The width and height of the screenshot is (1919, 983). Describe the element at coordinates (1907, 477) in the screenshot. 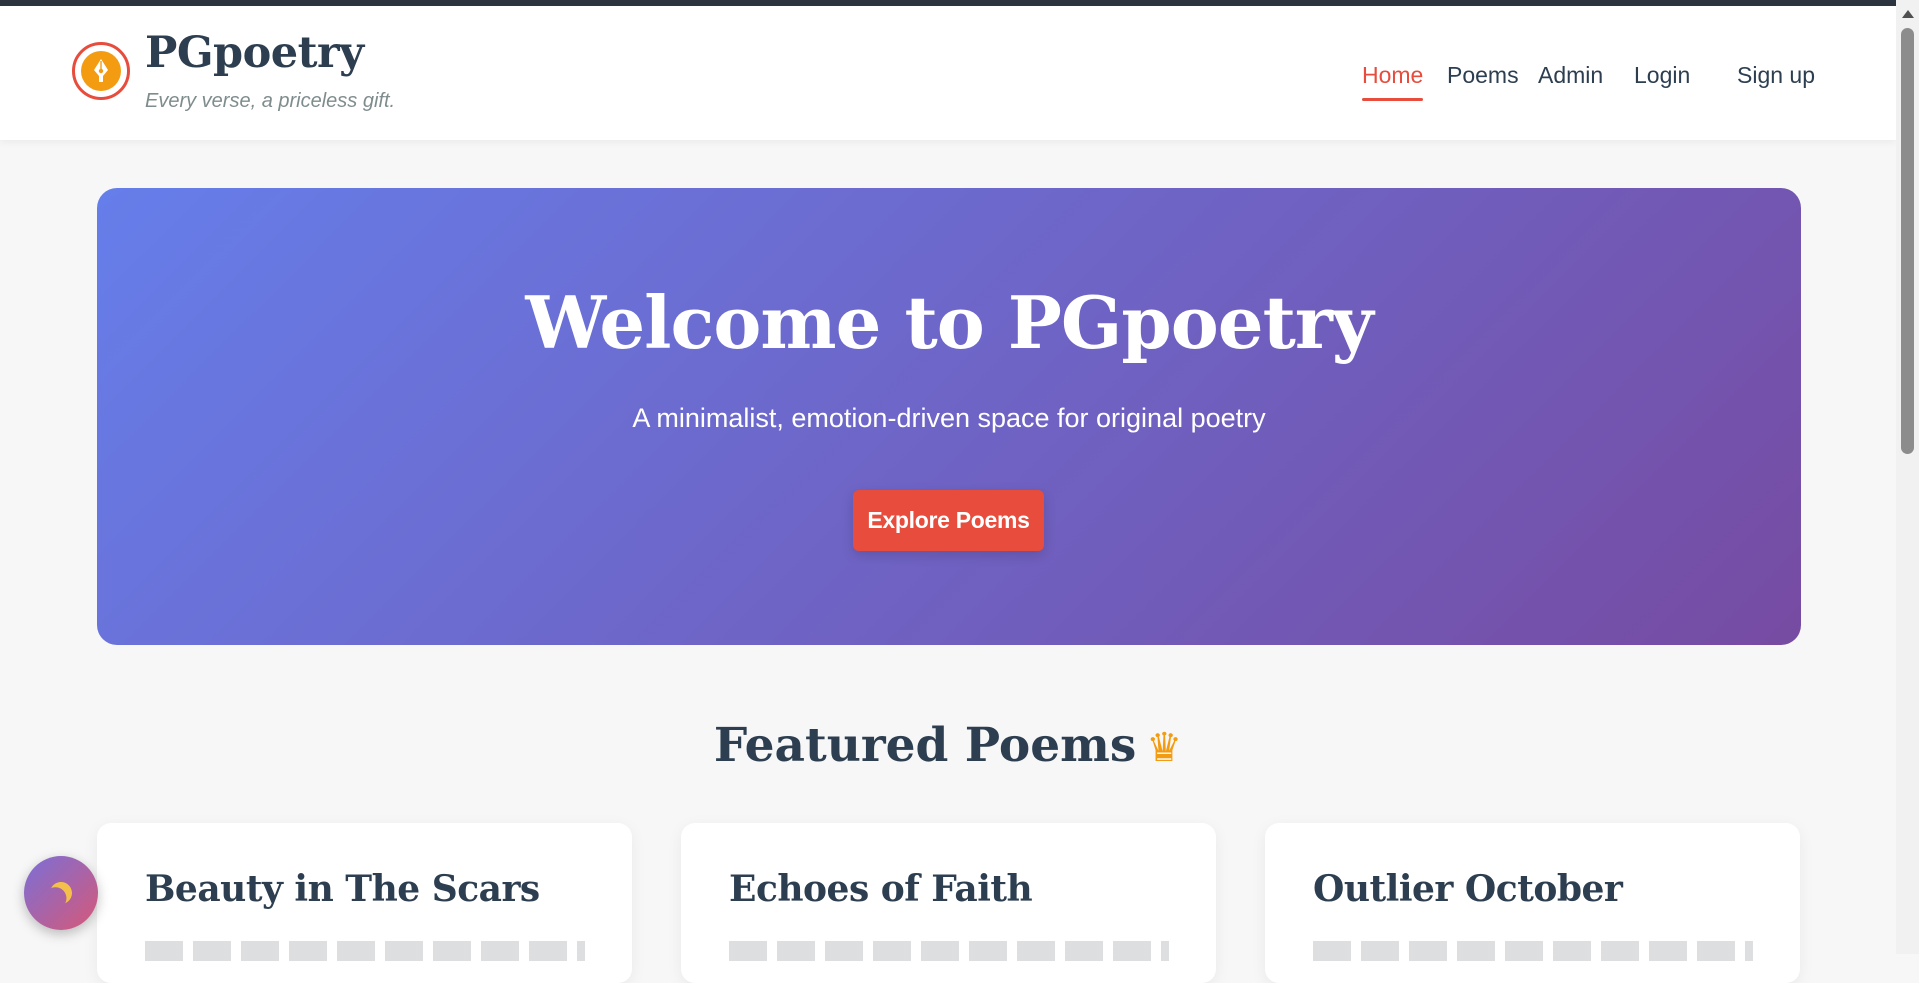

I see `page-scrollbar` at that location.